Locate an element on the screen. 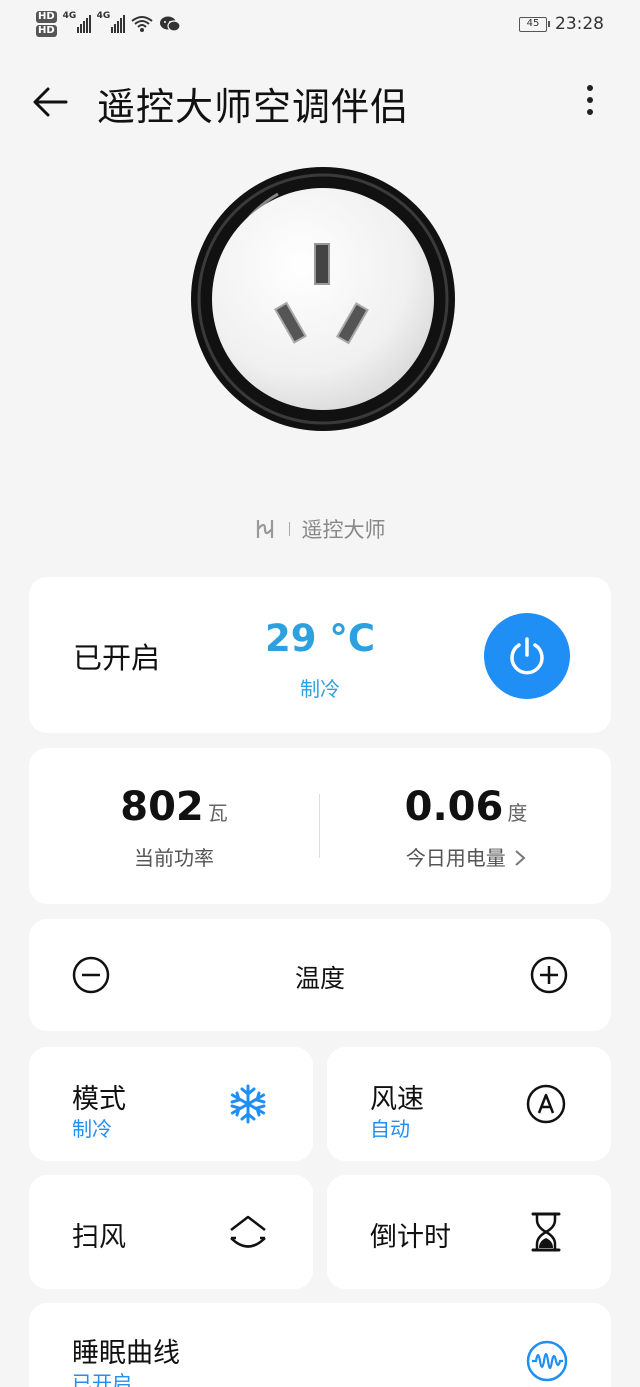  signal-1-icon: 4G is located at coordinates (77, 22).